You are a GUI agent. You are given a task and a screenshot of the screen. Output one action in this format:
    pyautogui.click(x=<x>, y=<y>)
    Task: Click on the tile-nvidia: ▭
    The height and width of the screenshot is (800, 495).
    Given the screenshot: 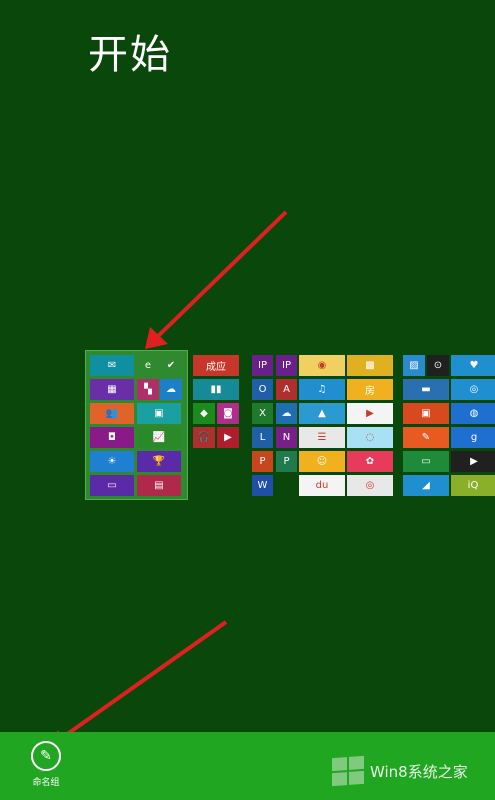 What is the action you would take?
    pyautogui.click(x=426, y=461)
    